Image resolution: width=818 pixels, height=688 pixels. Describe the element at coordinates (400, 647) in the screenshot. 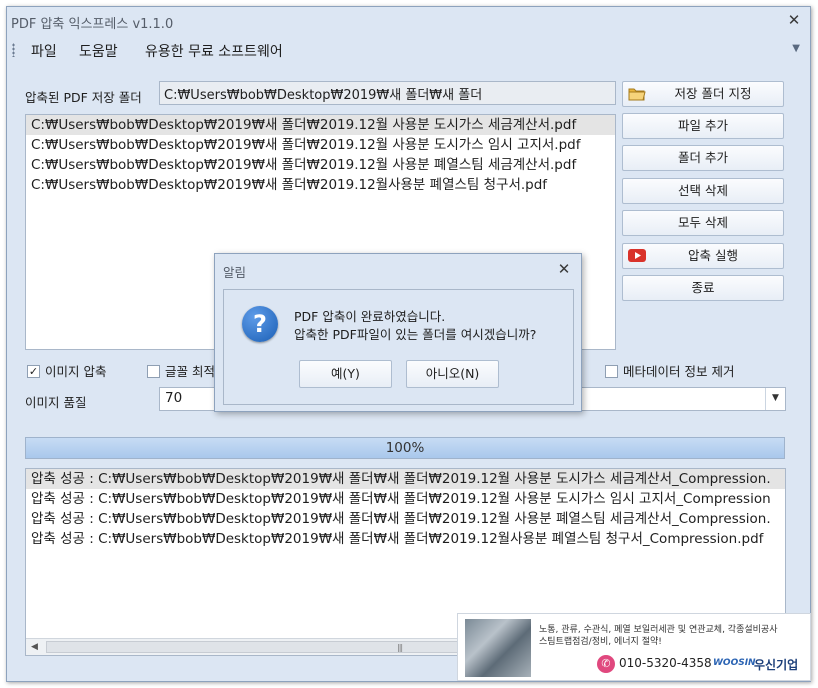

I see `grip-icon: |||` at that location.